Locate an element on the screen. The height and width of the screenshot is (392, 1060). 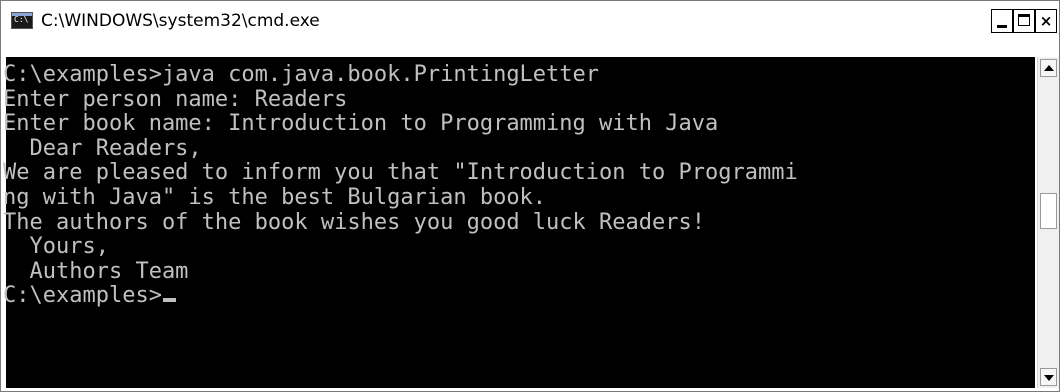
prompt-line: C:\examples> is located at coordinates (400, 296).